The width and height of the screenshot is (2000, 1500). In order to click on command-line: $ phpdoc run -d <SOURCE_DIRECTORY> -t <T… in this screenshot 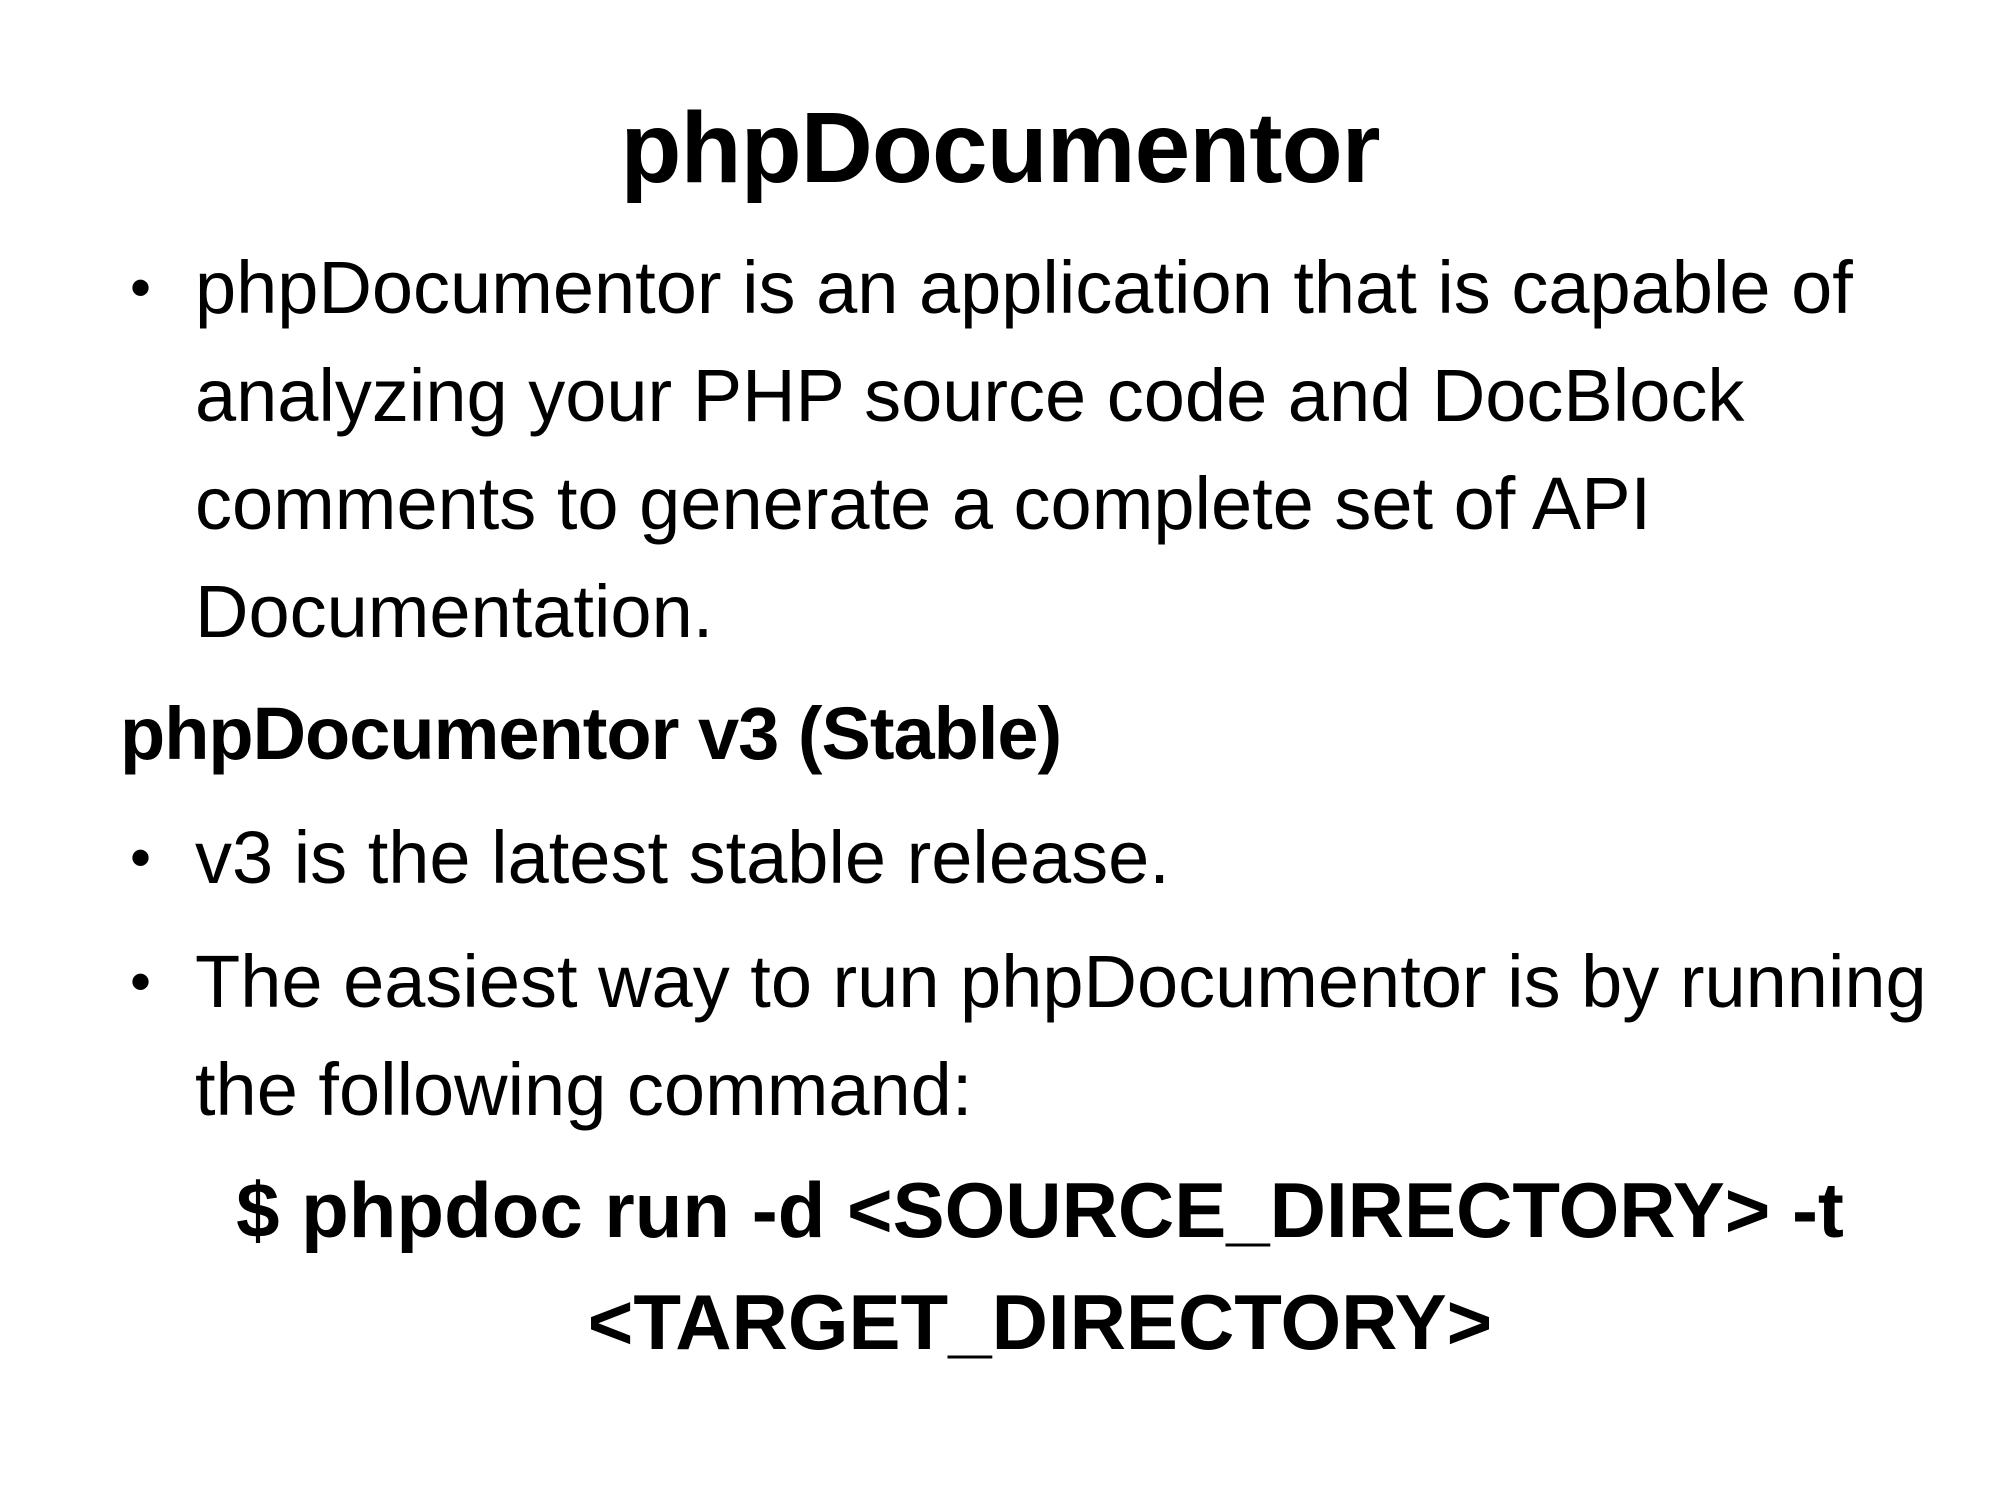, I will do `click(1040, 1266)`.